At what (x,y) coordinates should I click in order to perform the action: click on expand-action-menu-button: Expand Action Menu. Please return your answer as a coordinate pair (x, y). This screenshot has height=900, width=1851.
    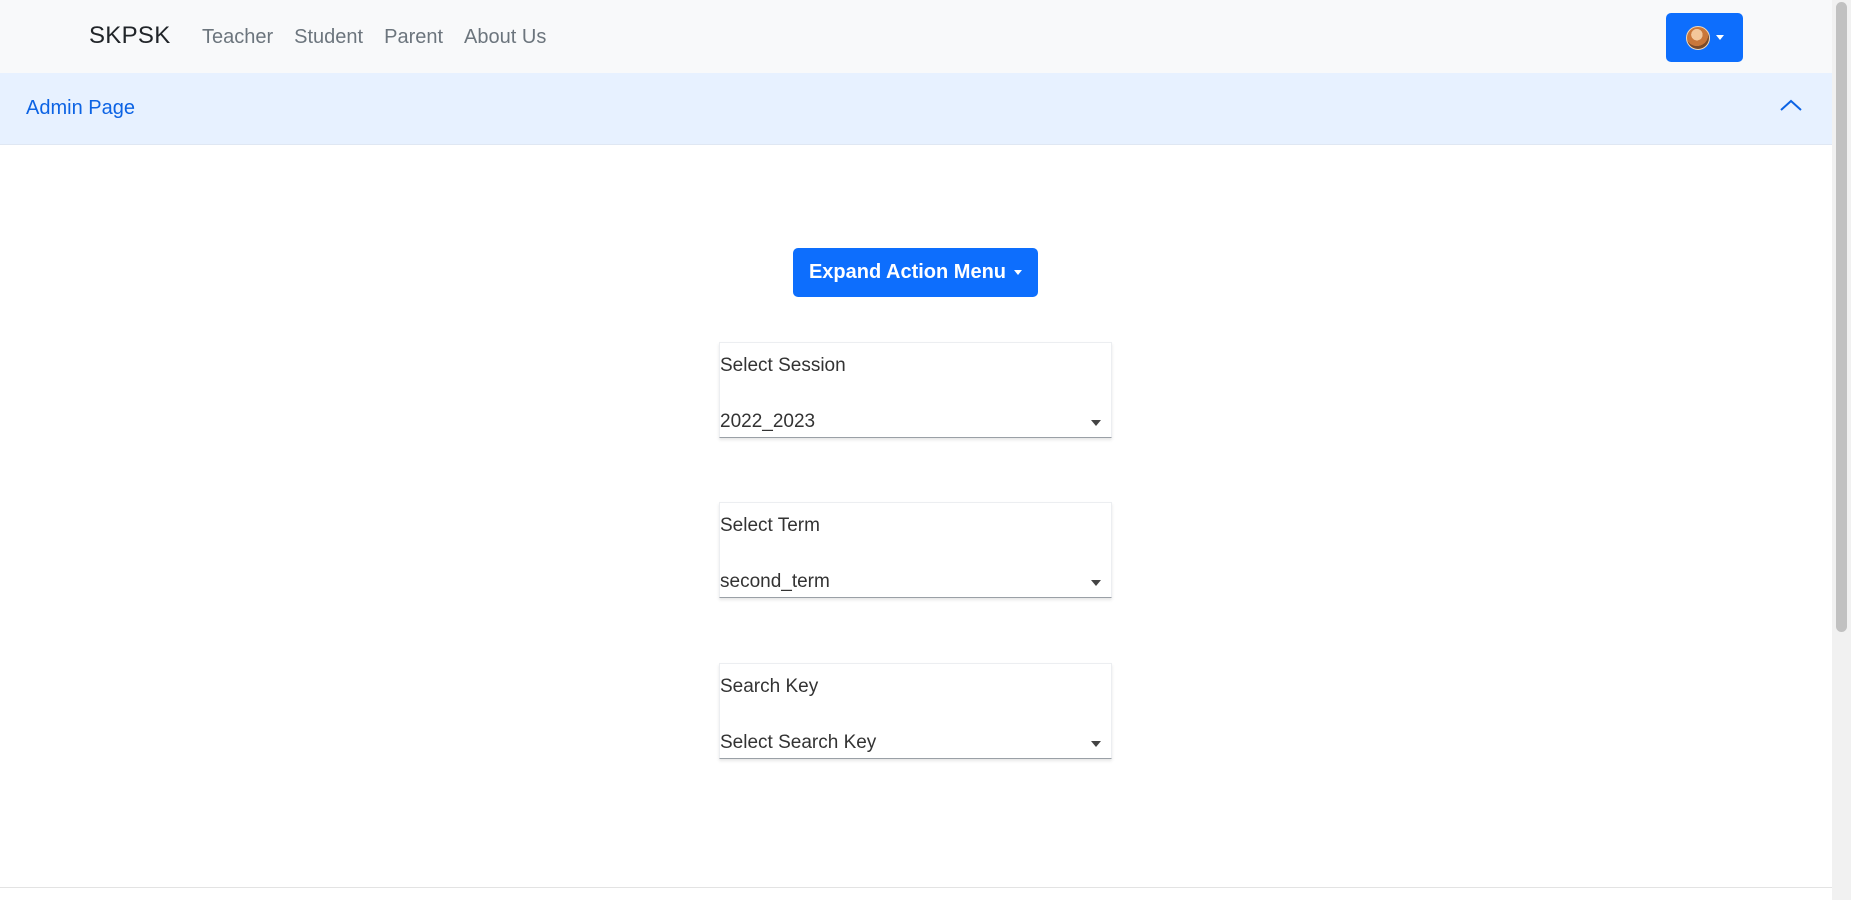
    Looking at the image, I should click on (915, 272).